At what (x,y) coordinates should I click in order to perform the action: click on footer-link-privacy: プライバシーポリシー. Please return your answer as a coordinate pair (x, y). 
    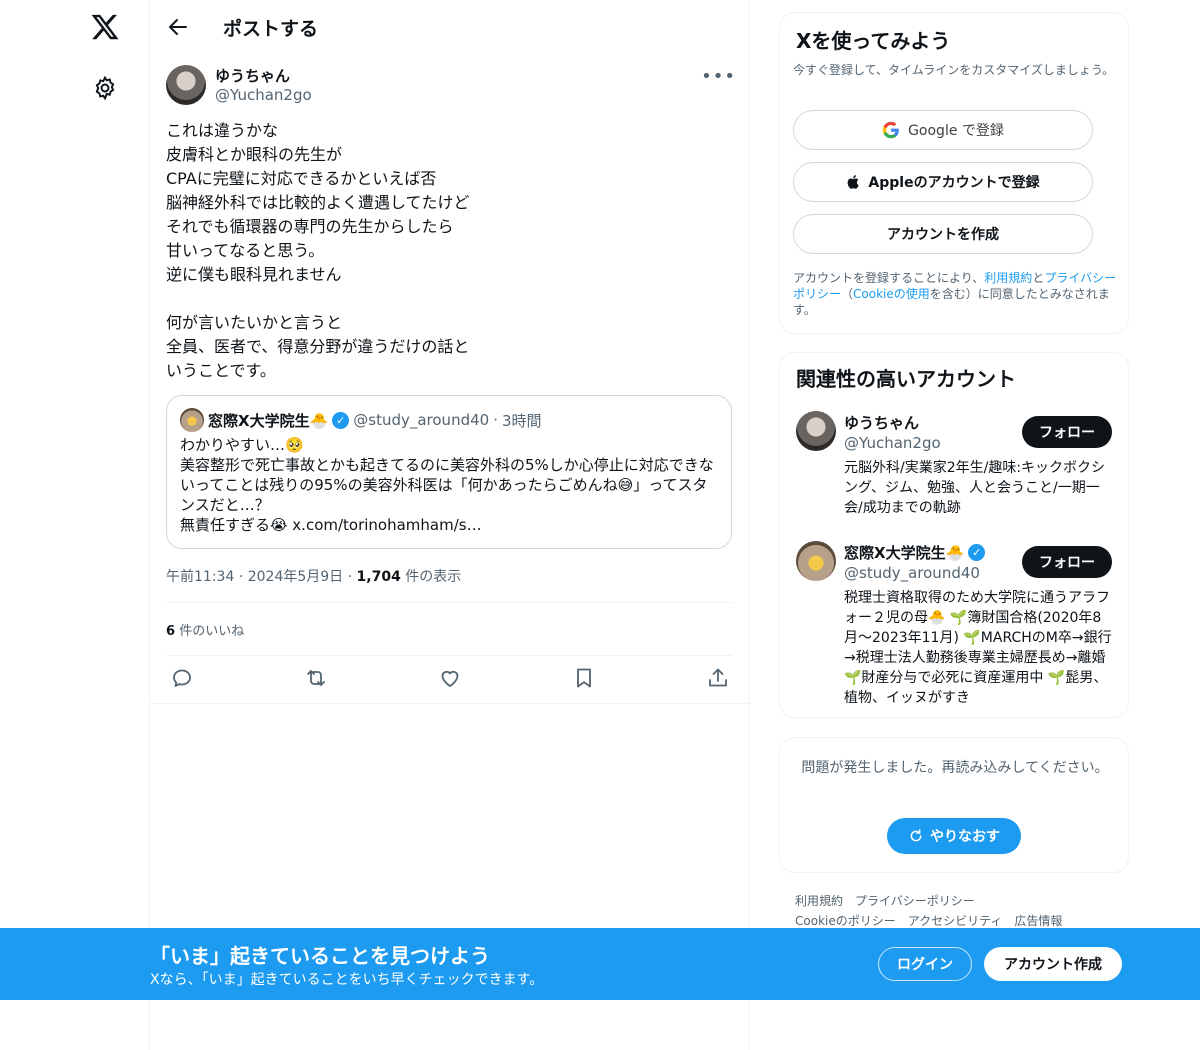
    Looking at the image, I should click on (915, 901).